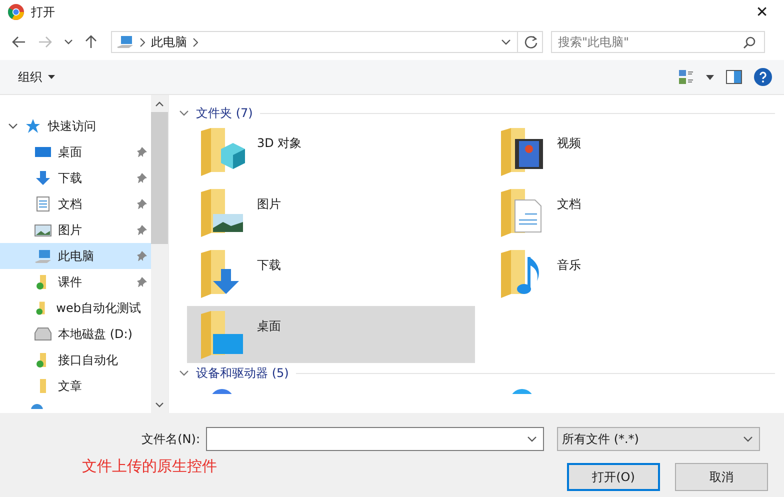  I want to click on organize-menu: 组织, so click(36, 77).